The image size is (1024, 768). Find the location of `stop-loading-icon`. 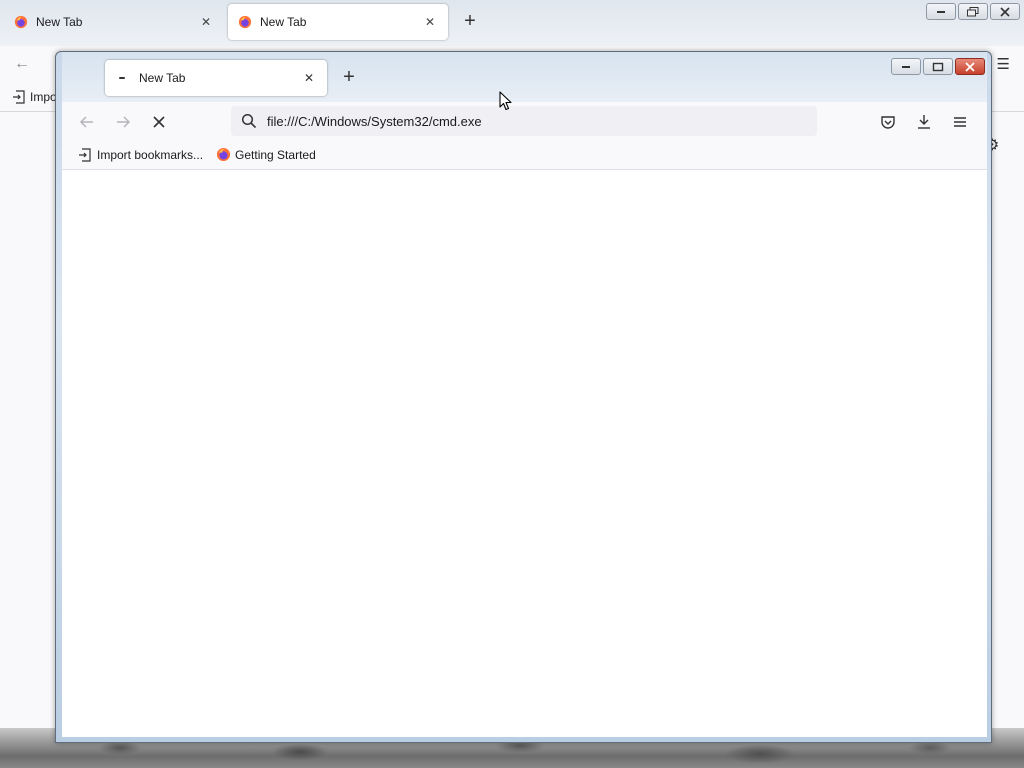

stop-loading-icon is located at coordinates (159, 122).